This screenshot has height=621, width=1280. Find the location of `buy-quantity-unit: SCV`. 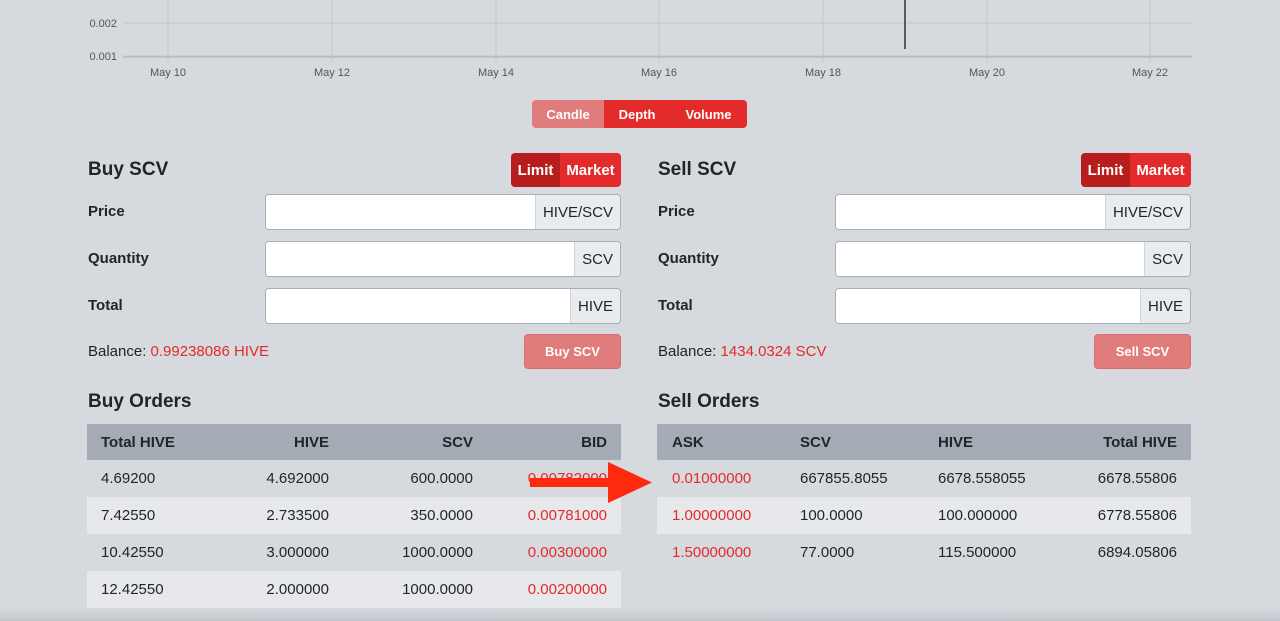

buy-quantity-unit: SCV is located at coordinates (597, 259).